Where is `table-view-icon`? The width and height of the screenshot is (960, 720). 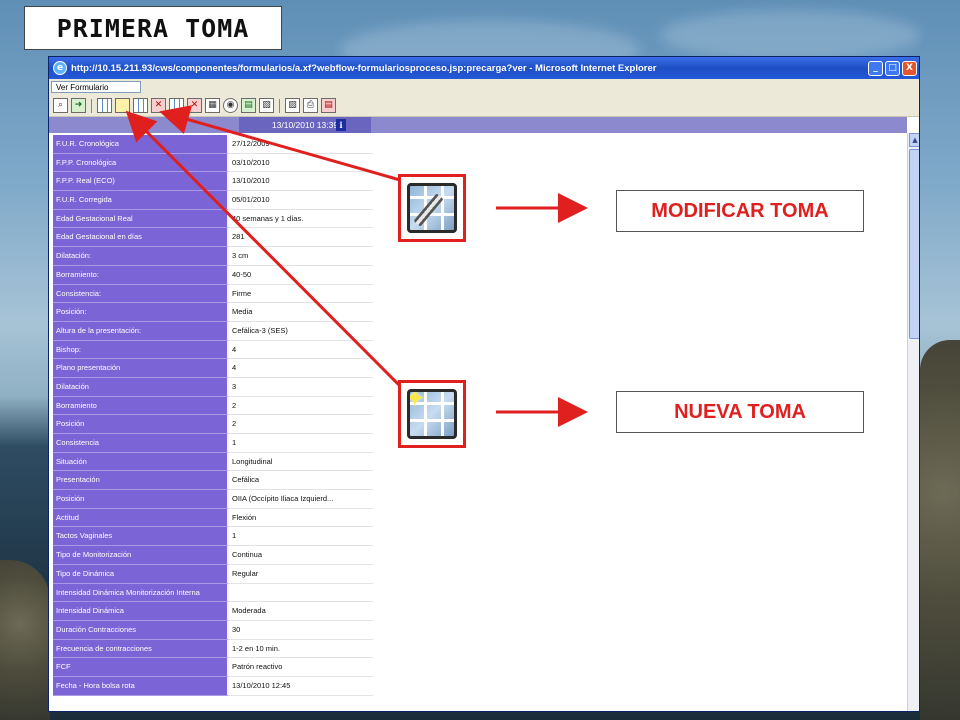 table-view-icon is located at coordinates (104, 105).